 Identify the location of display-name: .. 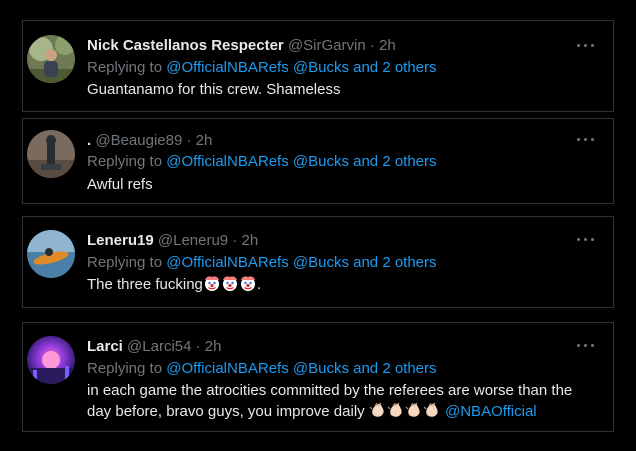
(89, 140).